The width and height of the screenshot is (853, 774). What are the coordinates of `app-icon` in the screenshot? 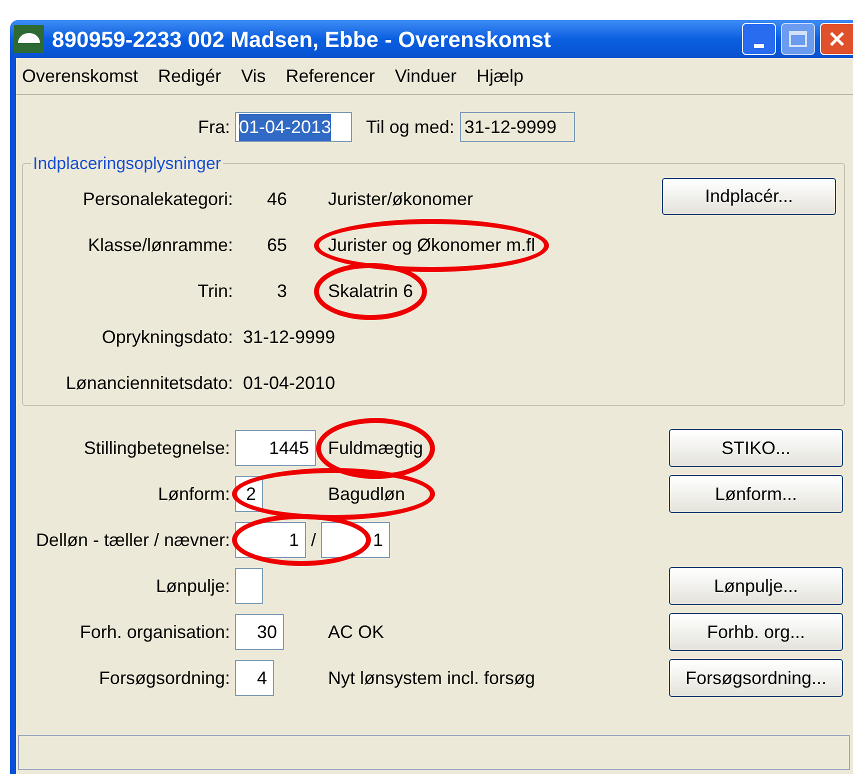 It's located at (29, 39).